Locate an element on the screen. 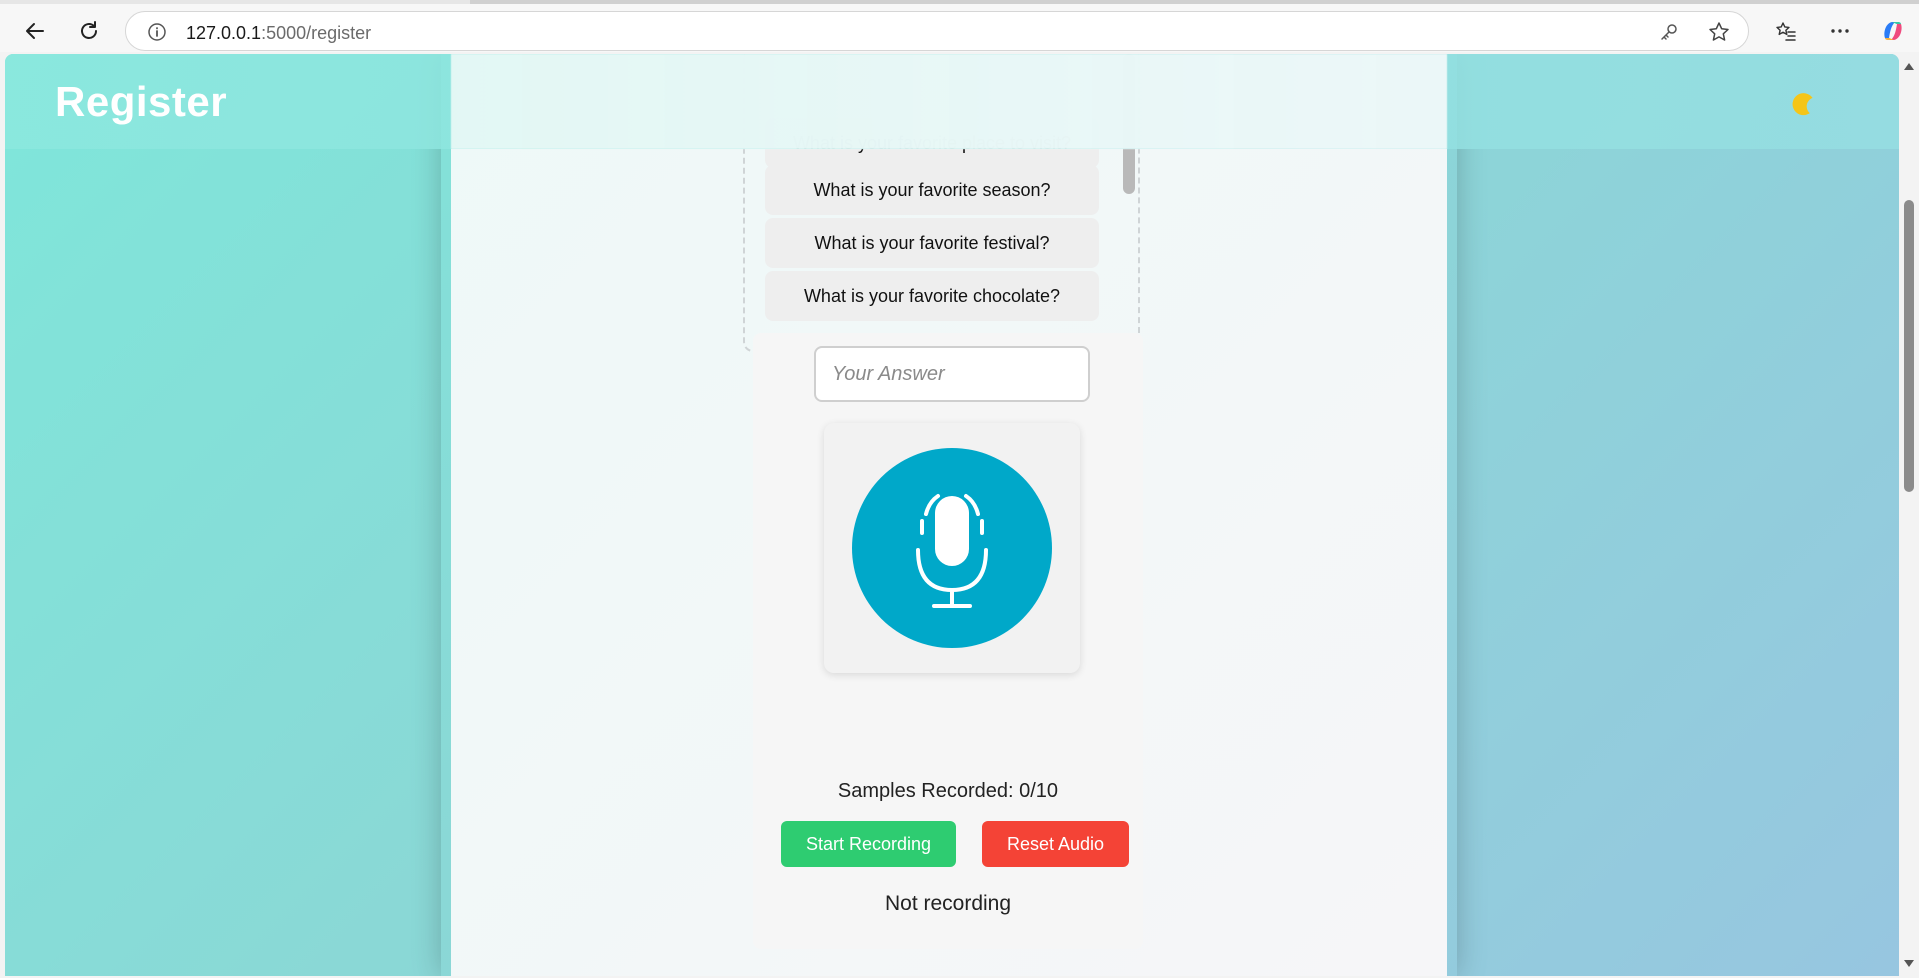 The height and width of the screenshot is (978, 1919). favorite-star-icon is located at coordinates (1719, 32).